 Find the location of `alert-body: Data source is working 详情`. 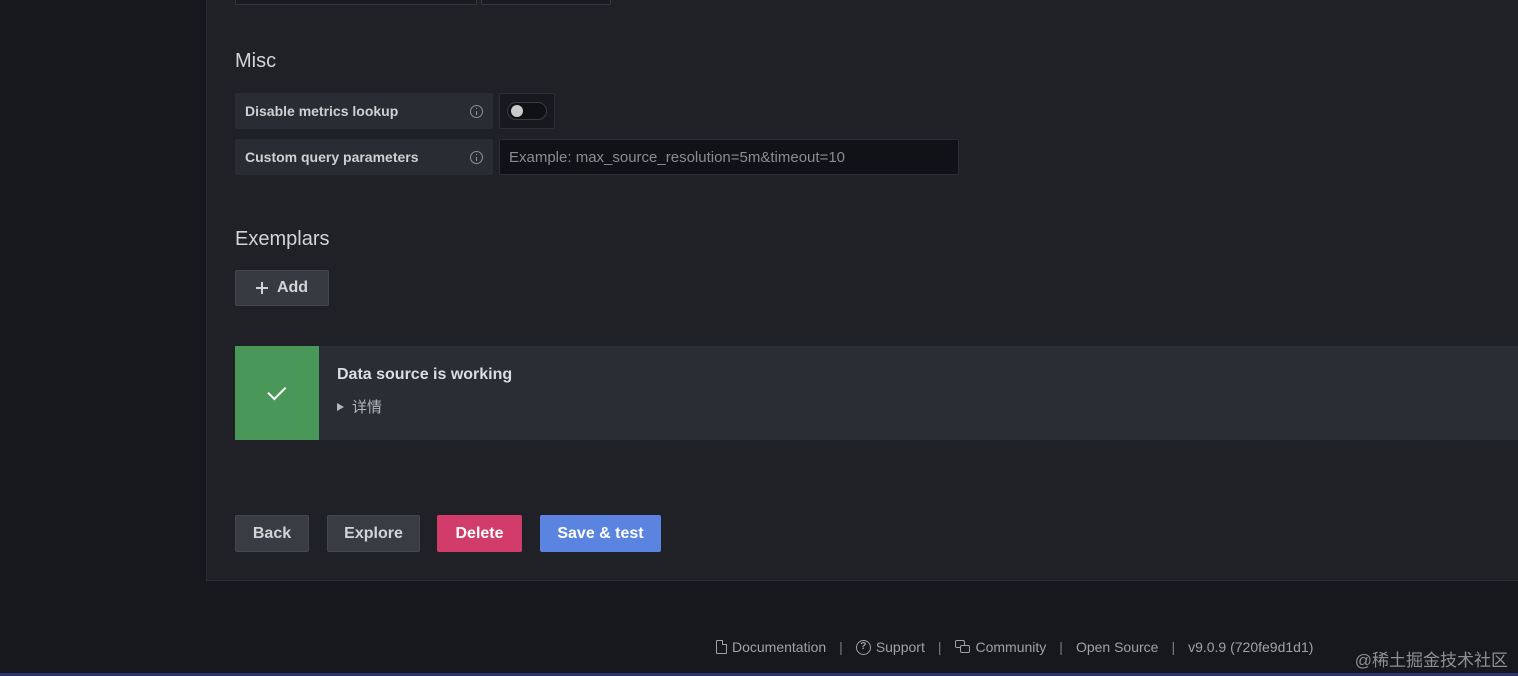

alert-body: Data source is working 详情 is located at coordinates (415, 393).